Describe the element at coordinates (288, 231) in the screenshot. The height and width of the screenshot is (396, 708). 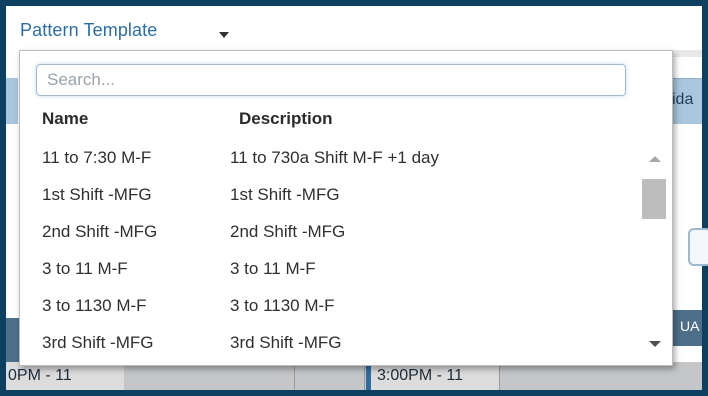
I see `item-description: 2nd Shift -MFG` at that location.